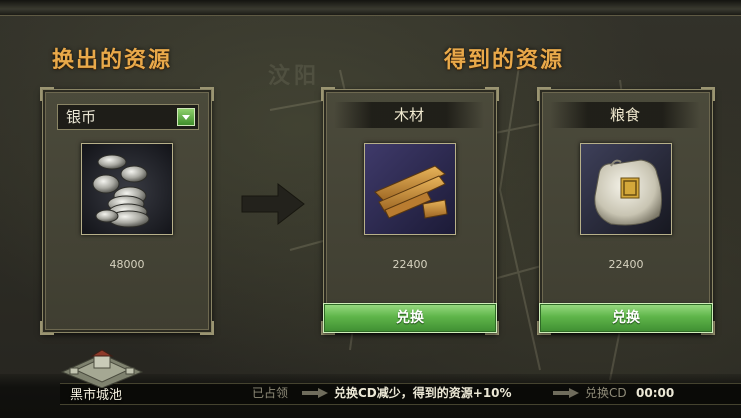  I want to click on resource-panel-grain: 粮食 22400, so click(626, 211).